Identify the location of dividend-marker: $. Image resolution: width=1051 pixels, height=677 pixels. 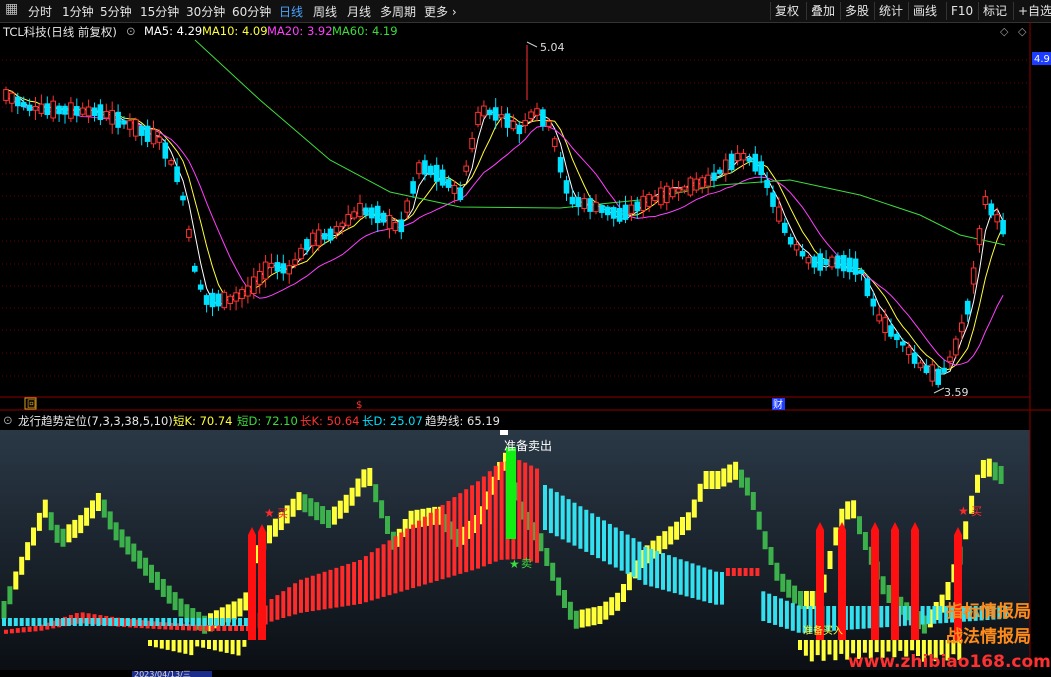
(359, 405).